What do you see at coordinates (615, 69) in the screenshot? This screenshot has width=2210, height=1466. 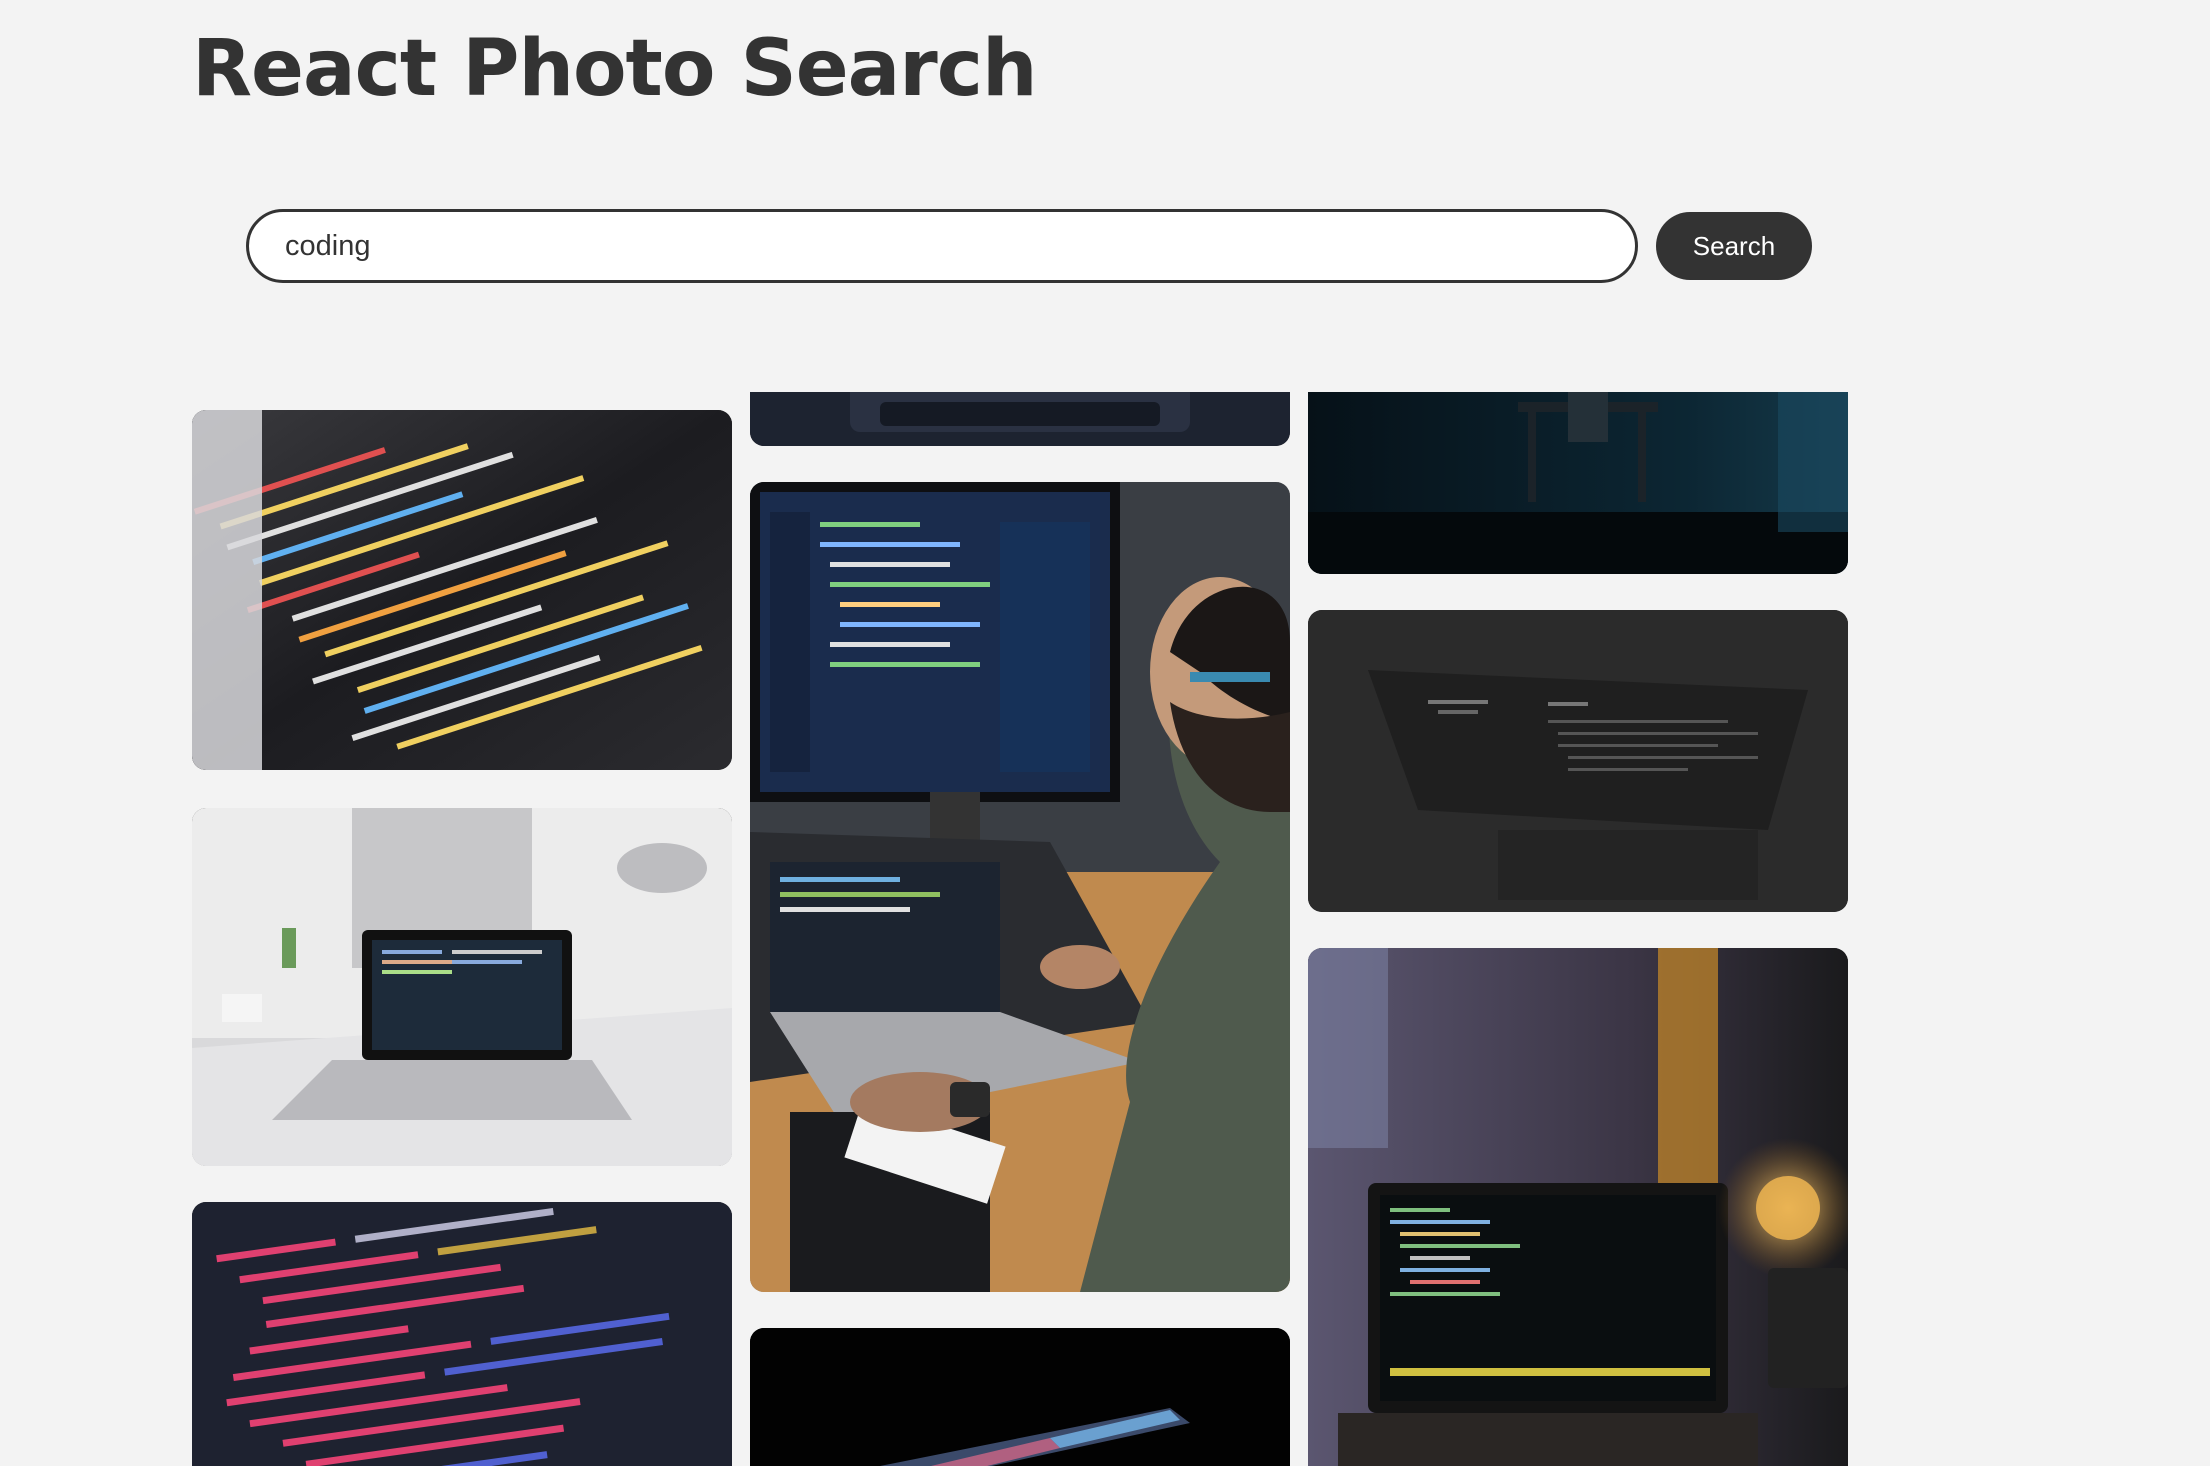 I see `page-title: React Photo Search` at bounding box center [615, 69].